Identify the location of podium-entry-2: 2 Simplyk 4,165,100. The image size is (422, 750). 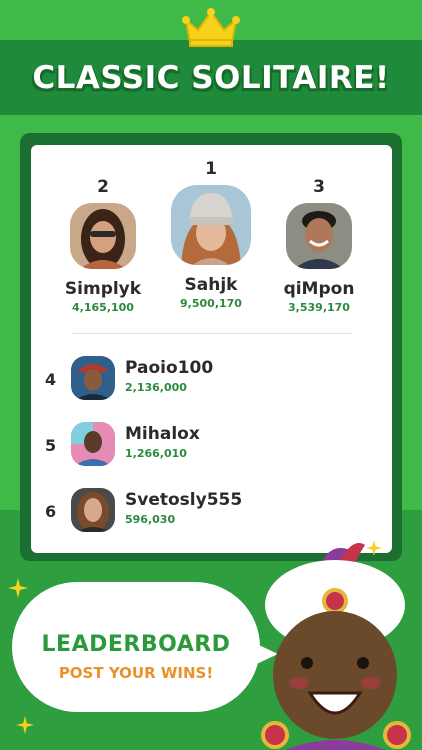
(103, 245).